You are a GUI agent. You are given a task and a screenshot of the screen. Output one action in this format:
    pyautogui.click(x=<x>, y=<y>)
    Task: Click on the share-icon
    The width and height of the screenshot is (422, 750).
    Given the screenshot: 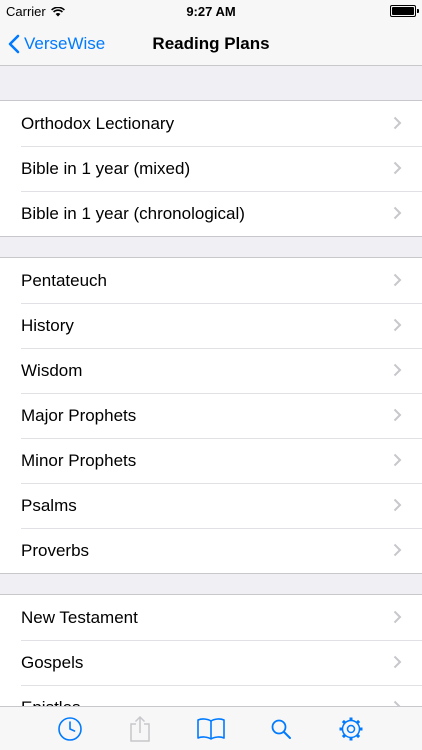 What is the action you would take?
    pyautogui.click(x=140, y=728)
    